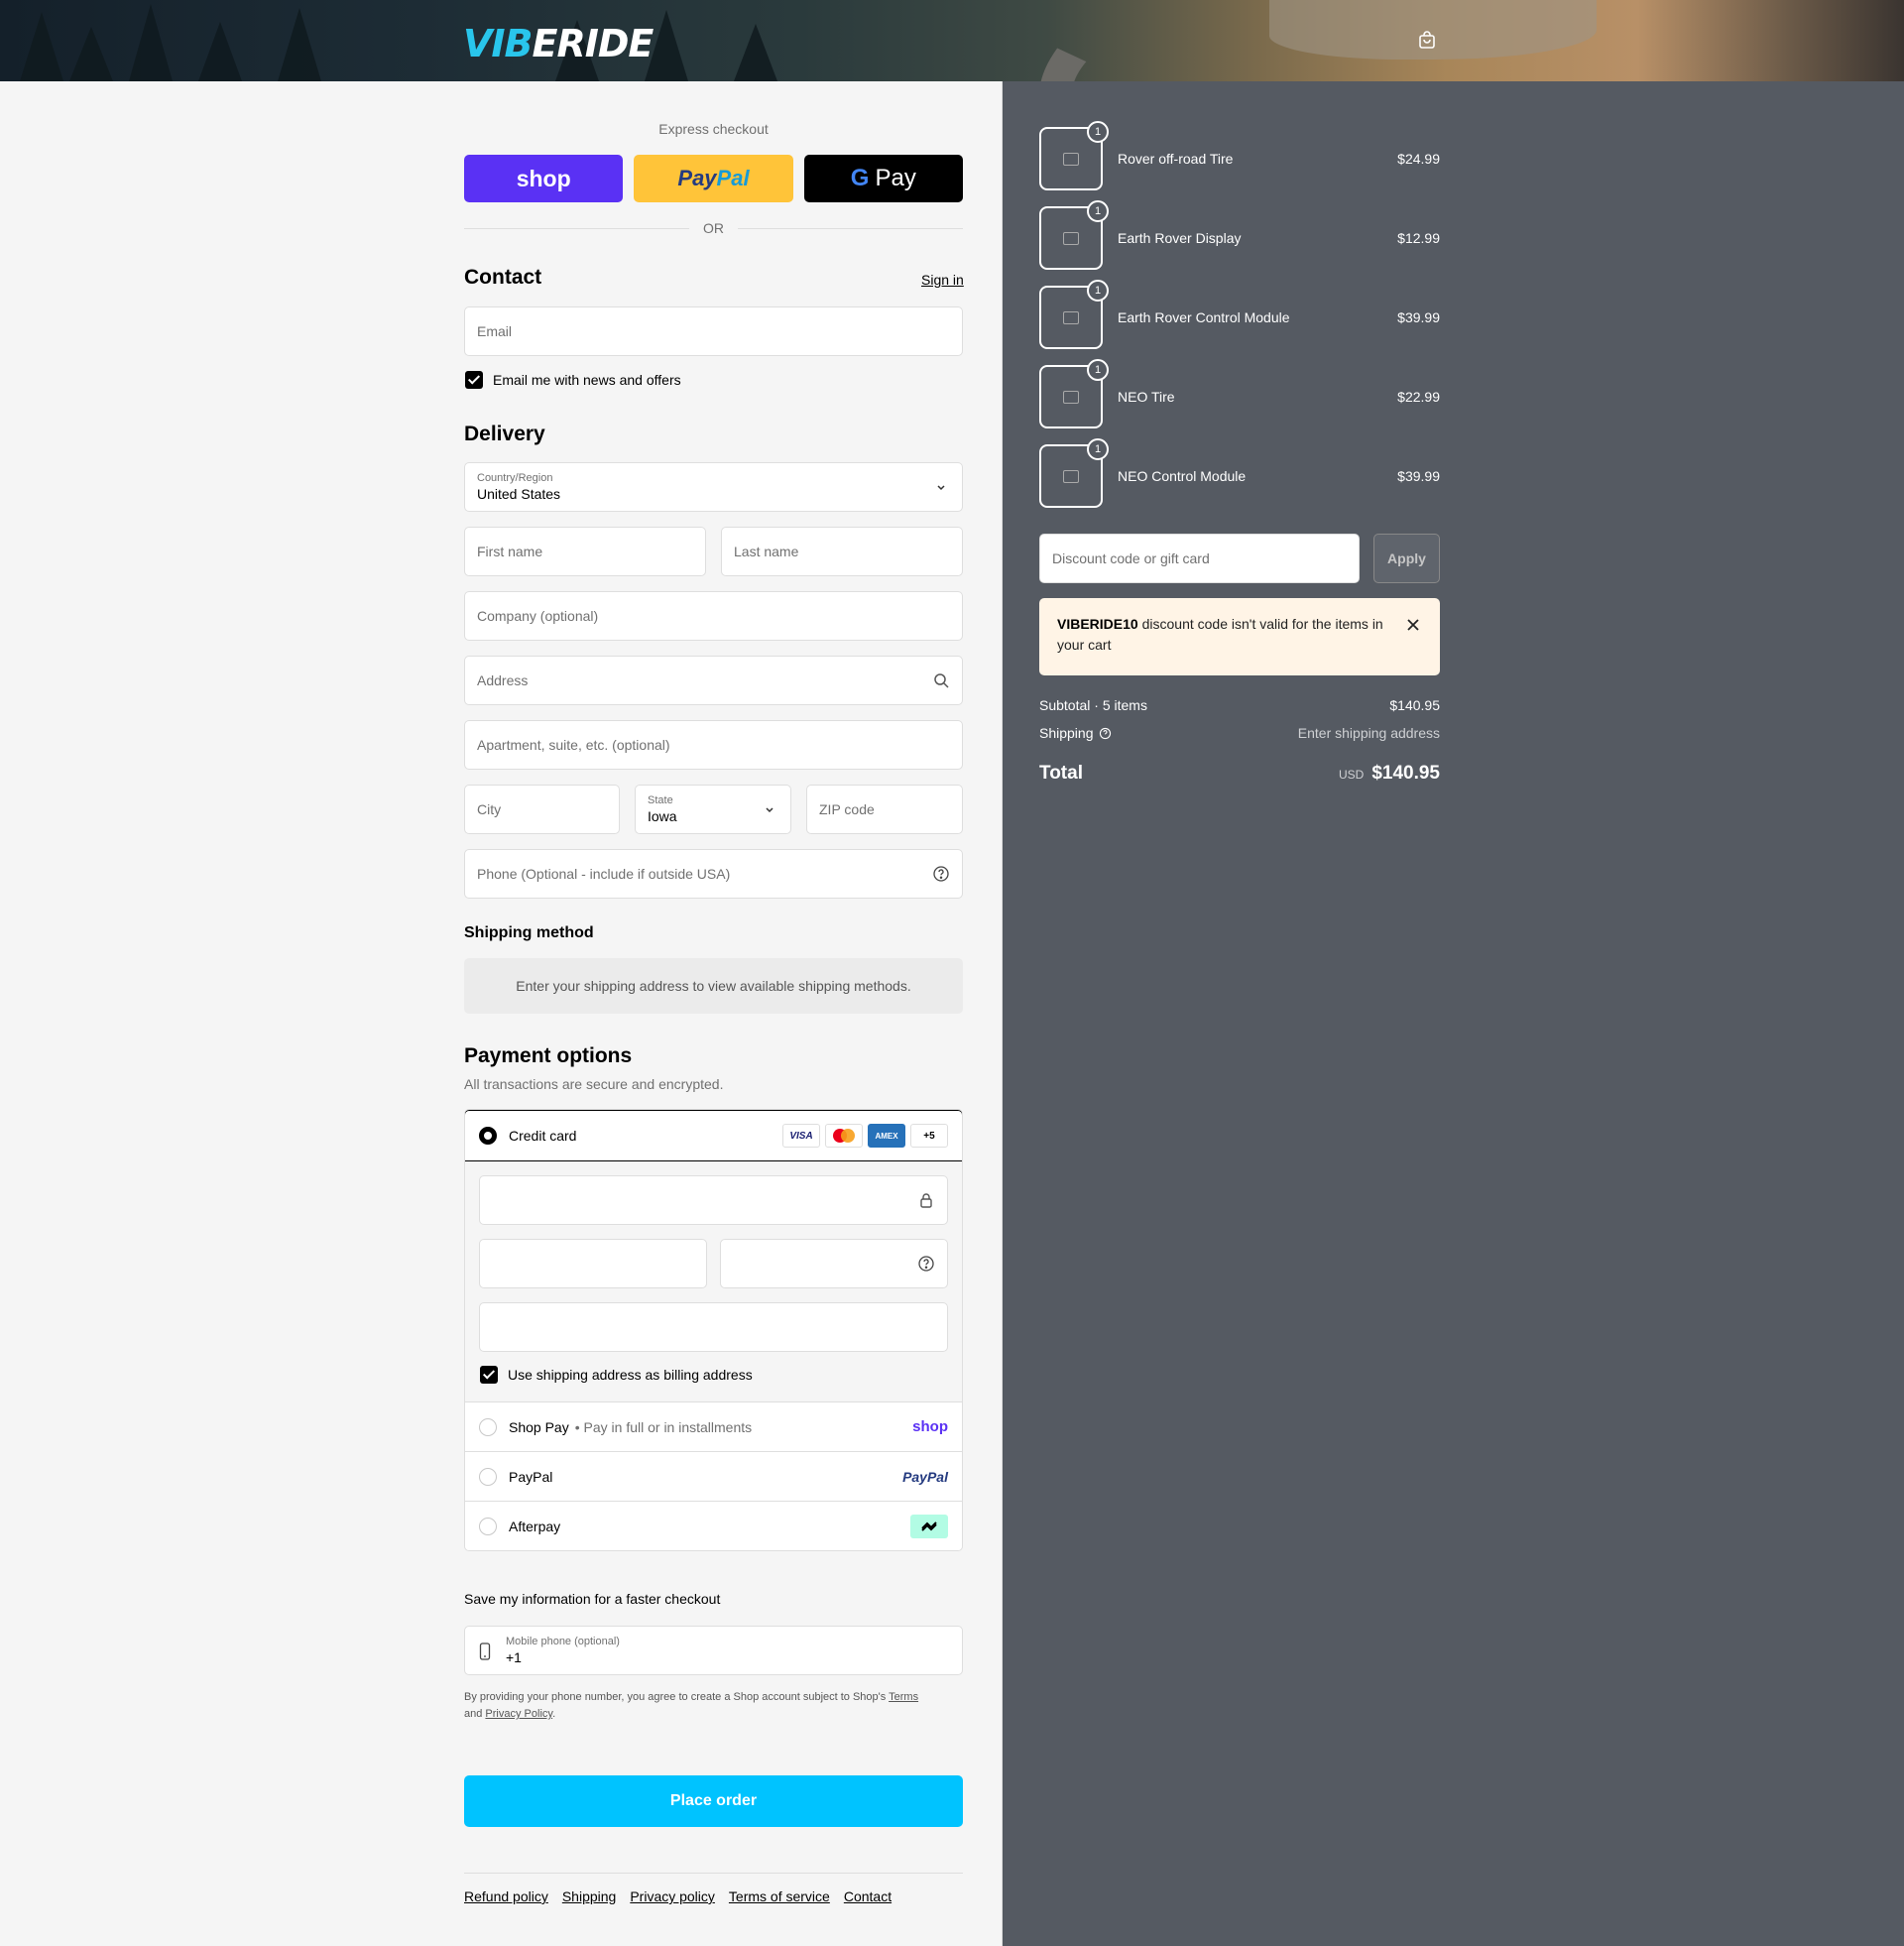 Image resolution: width=1904 pixels, height=1946 pixels. I want to click on paypal-radio, so click(488, 1476).